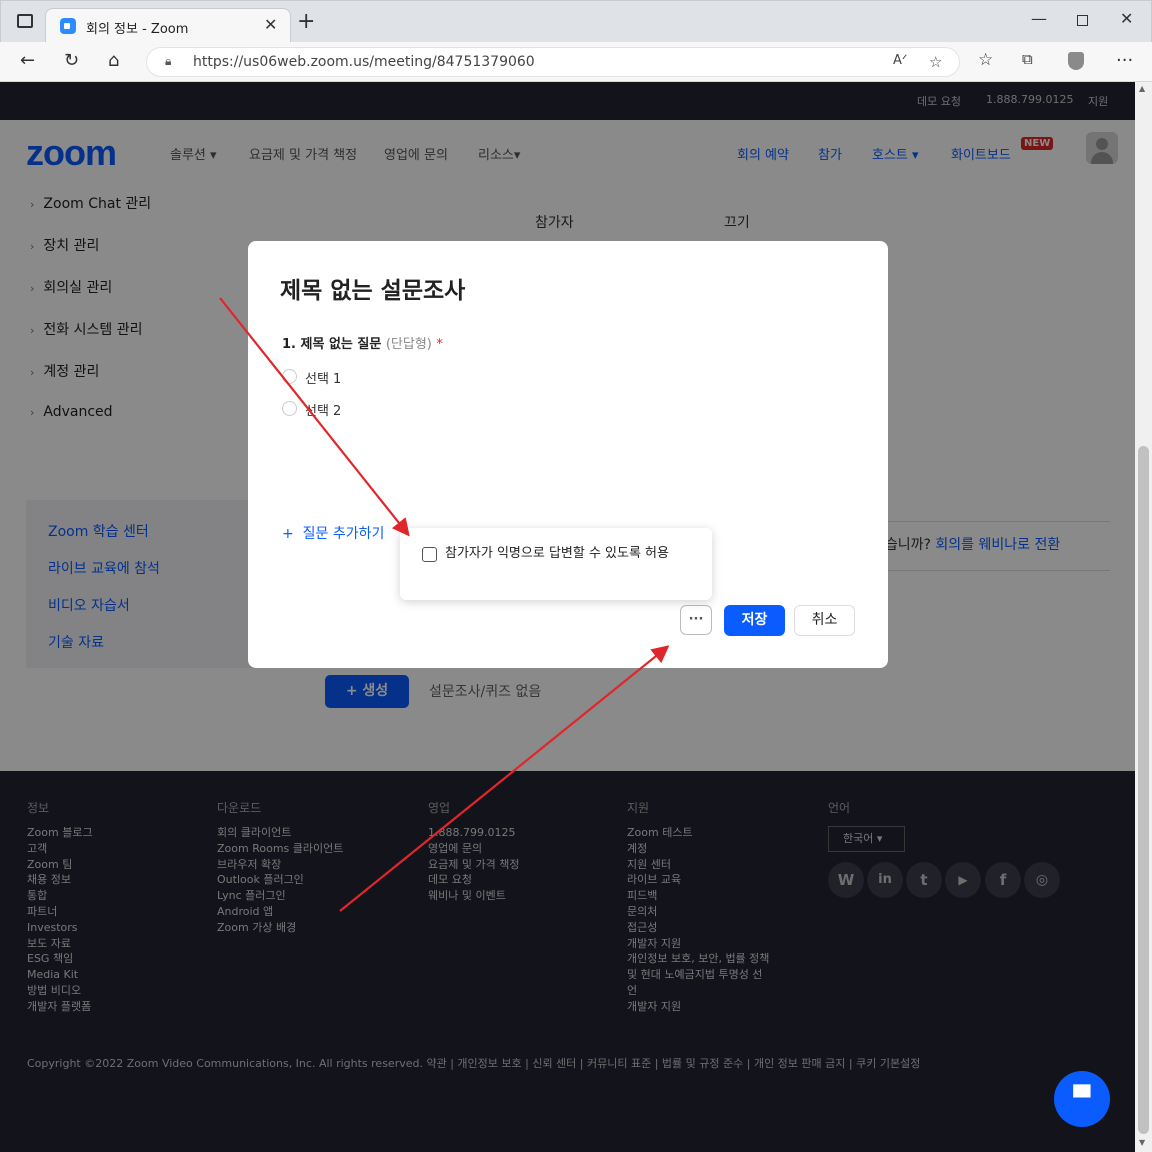  I want to click on read-aloud-icon: Aᐟ, so click(900, 60).